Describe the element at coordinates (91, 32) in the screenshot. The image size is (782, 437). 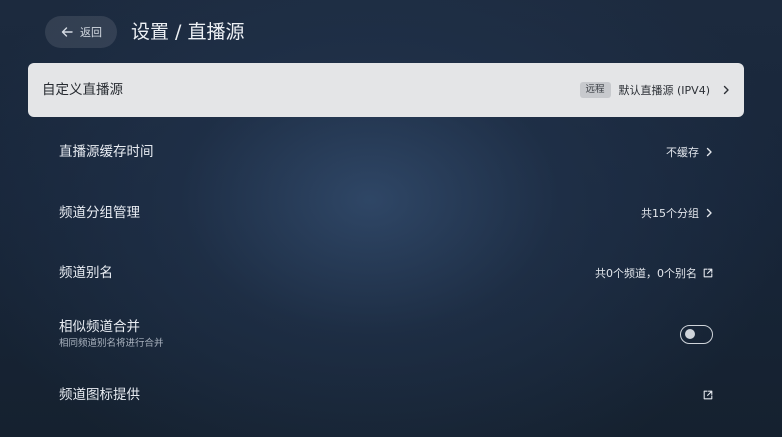
I see `back-button-label: 返回` at that location.